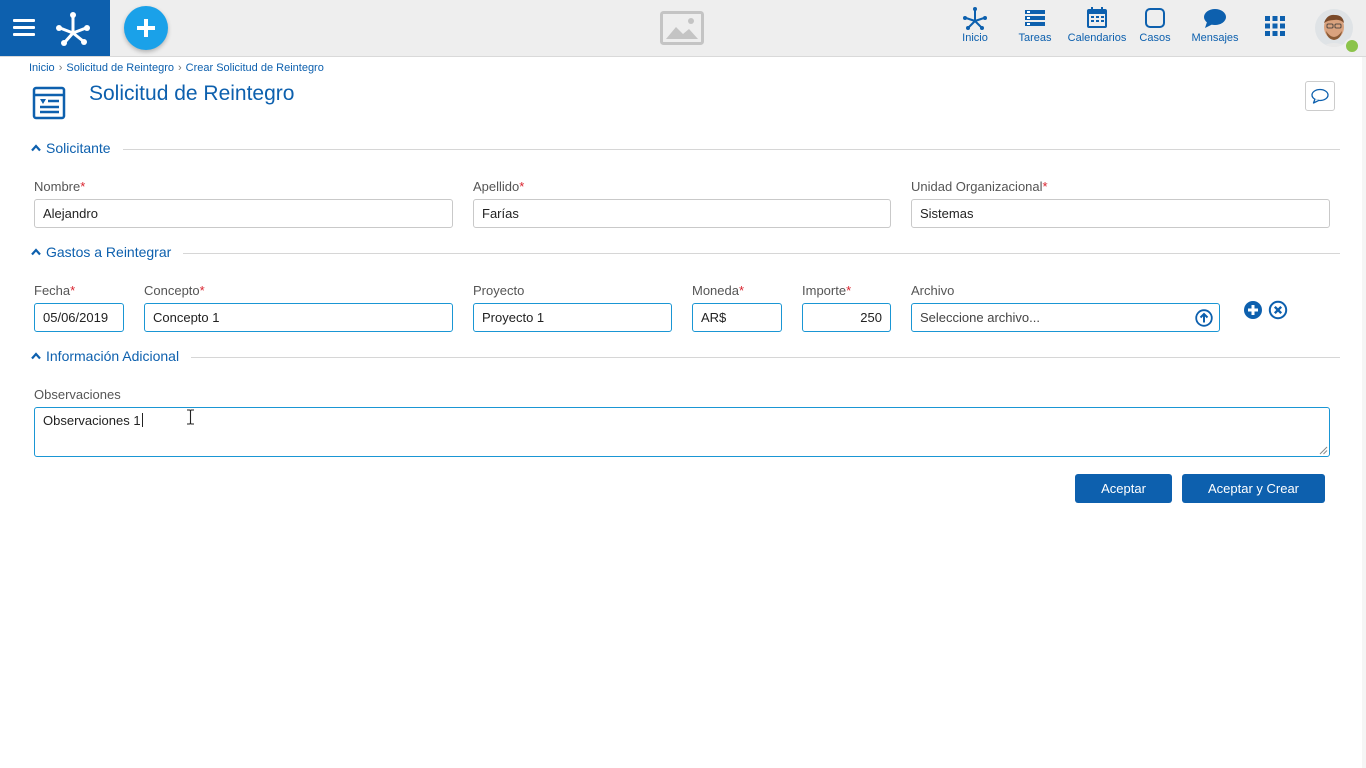  I want to click on breadcrumb-crear: Crear Solicitud de Reintegro, so click(255, 68).